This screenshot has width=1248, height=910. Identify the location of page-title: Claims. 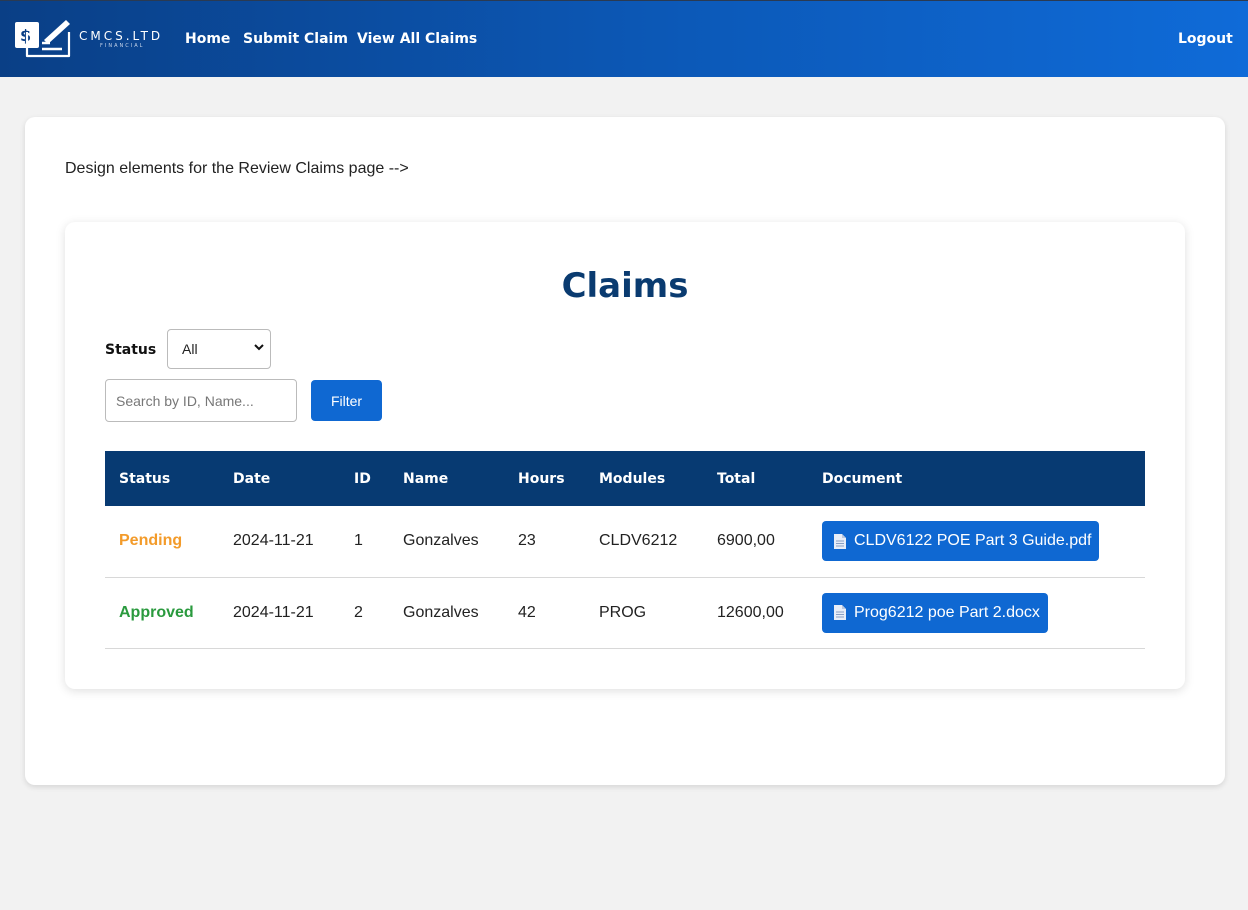
(625, 286).